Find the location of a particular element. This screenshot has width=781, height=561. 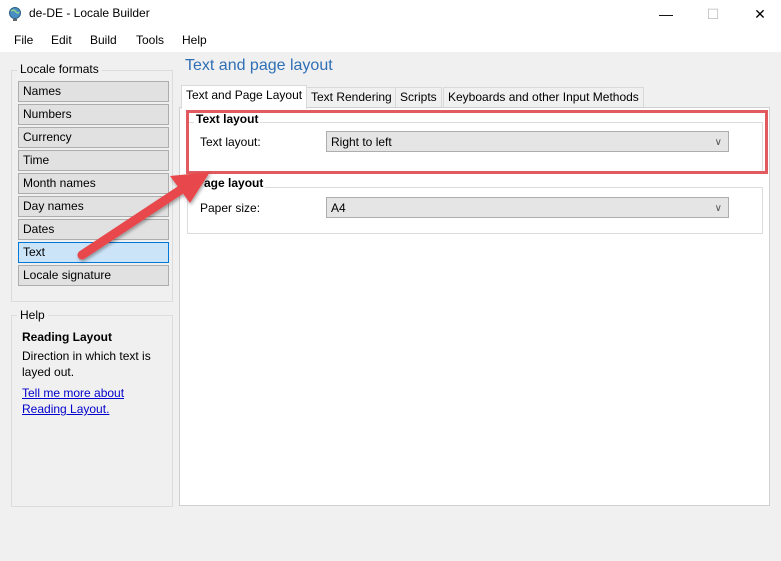

sidebar-item-numbers: Numbers is located at coordinates (93, 114).